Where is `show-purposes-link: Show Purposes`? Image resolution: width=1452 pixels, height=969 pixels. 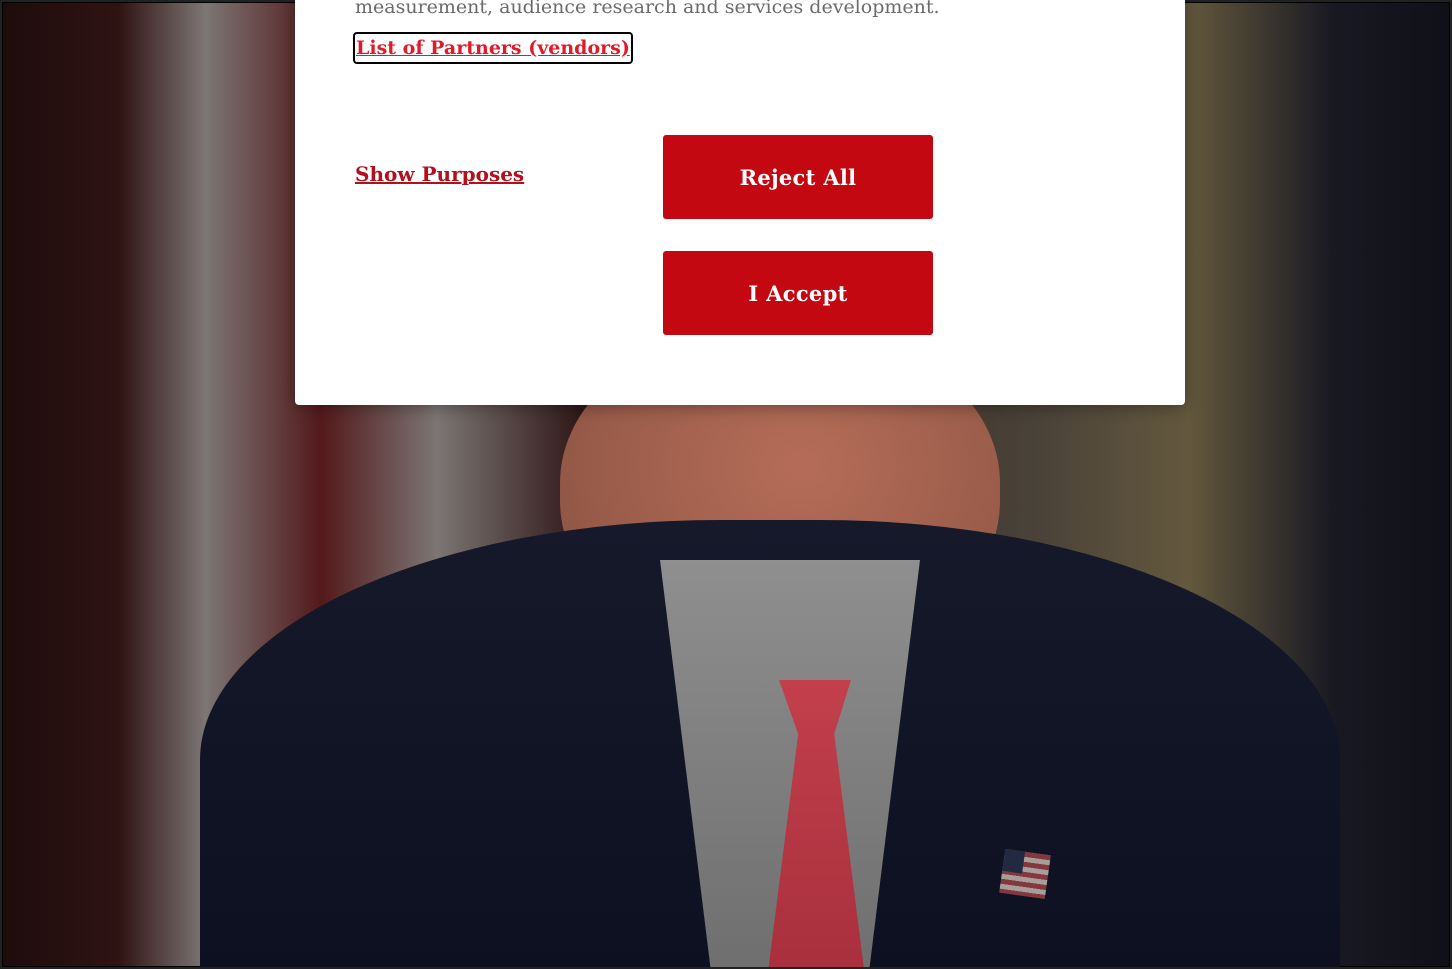 show-purposes-link: Show Purposes is located at coordinates (439, 174).